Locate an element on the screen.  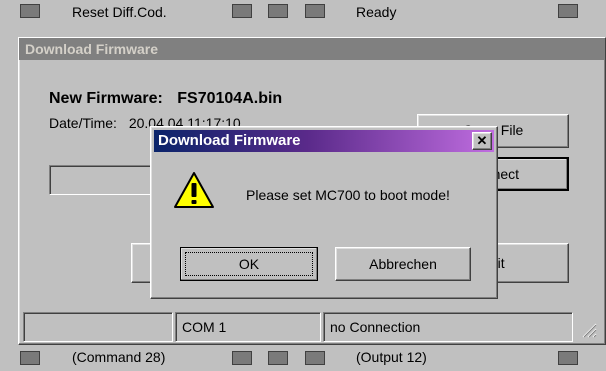
focus-rectangle is located at coordinates (249, 264).